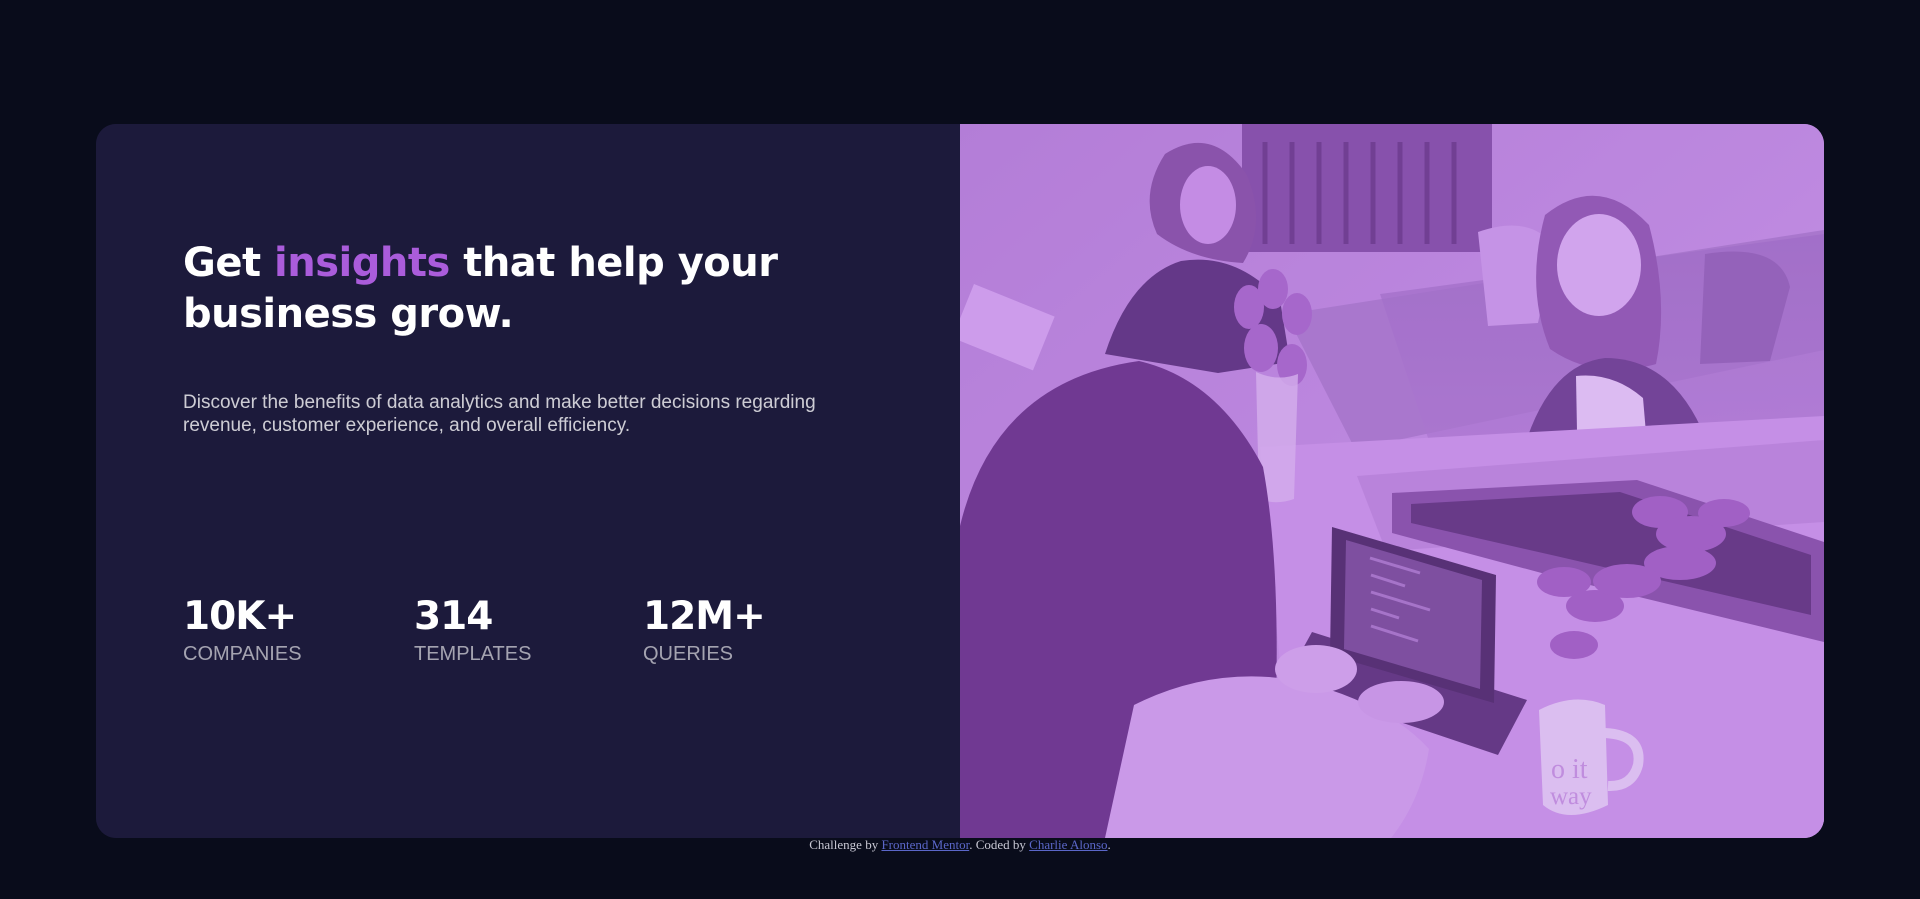  Describe the element at coordinates (845, 844) in the screenshot. I see `attribution-prefix: Challenge by` at that location.